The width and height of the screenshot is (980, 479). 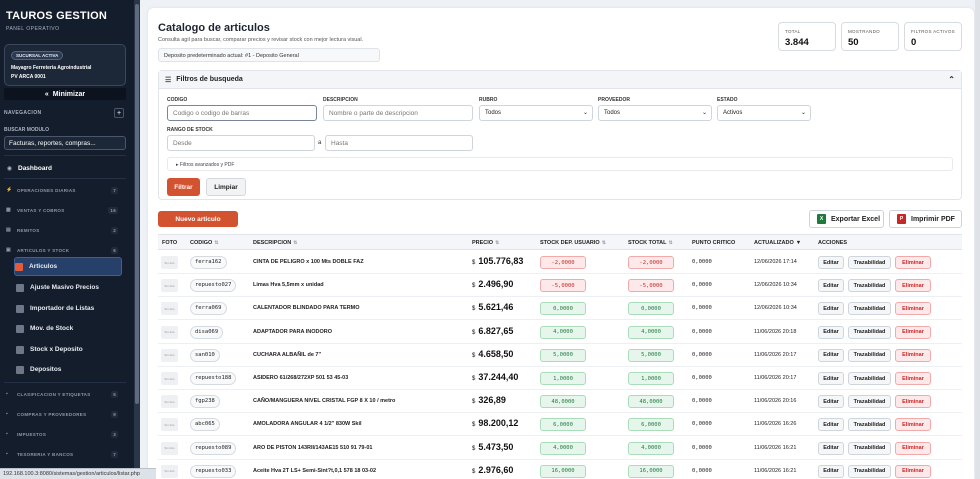 What do you see at coordinates (70, 308) in the screenshot?
I see `sidebar-item-importador: Importador de Listas` at bounding box center [70, 308].